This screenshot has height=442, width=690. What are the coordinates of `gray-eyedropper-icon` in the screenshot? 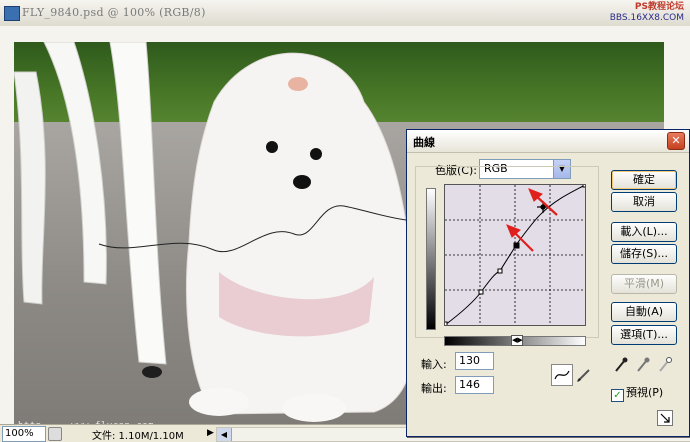 It's located at (643, 365).